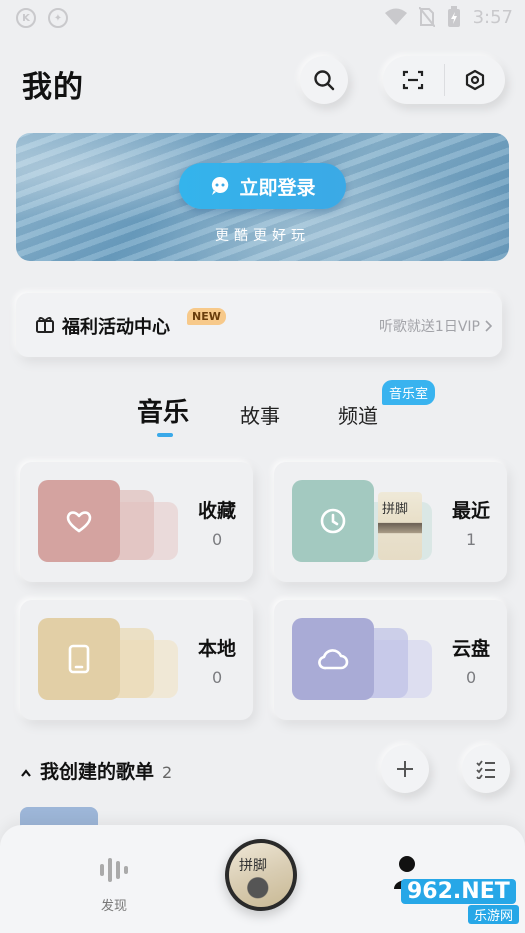  What do you see at coordinates (58, 18) in the screenshot?
I see `sync-app-icon: ✦` at bounding box center [58, 18].